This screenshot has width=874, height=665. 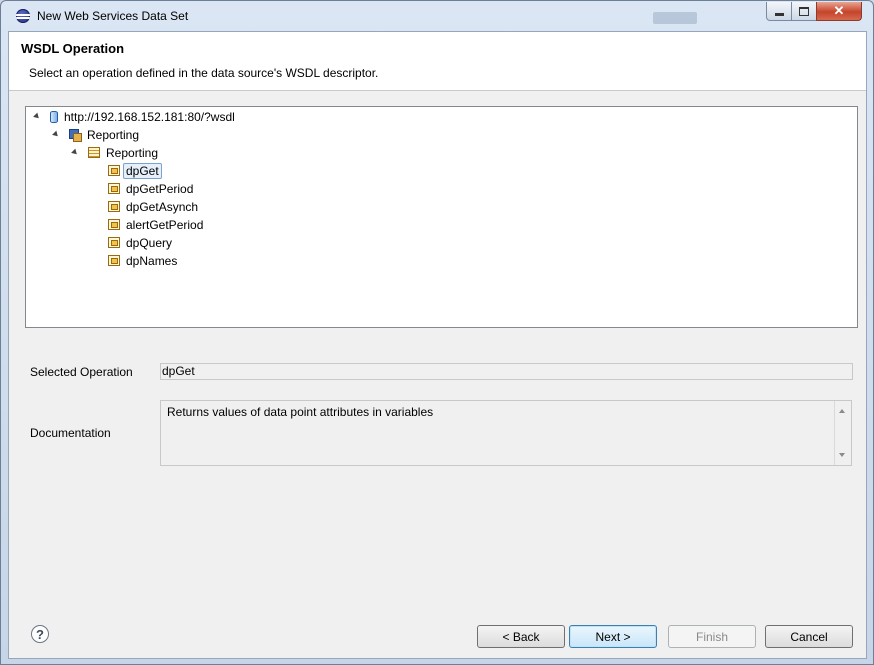 I want to click on tree-node-label: dpGetAsynch, so click(x=162, y=206).